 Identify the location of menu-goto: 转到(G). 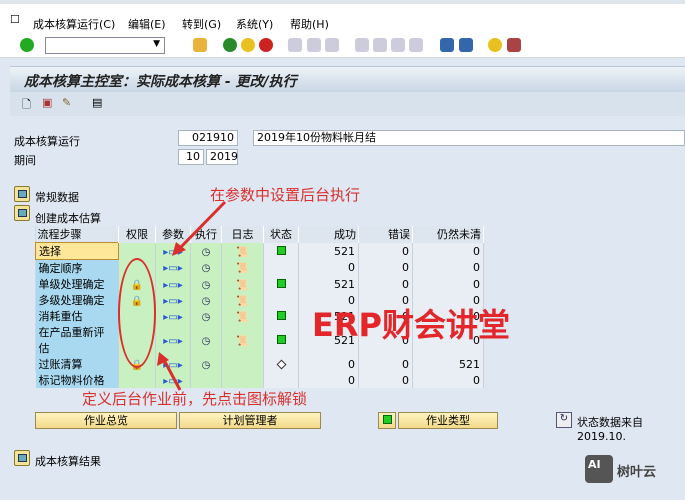
(201, 24).